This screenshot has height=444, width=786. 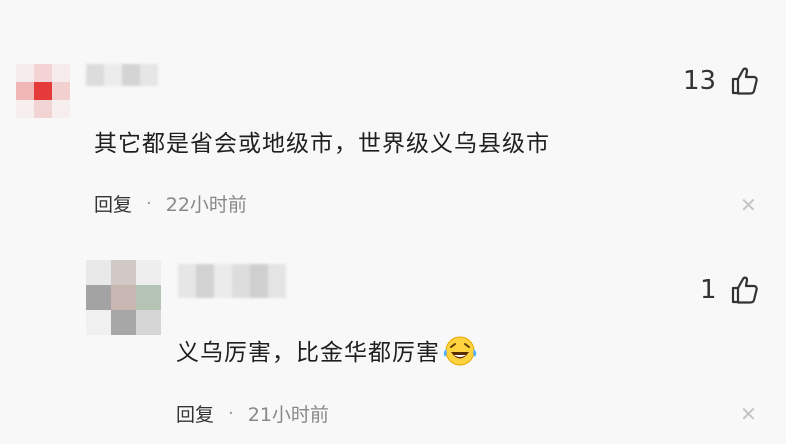 I want to click on laughing-tears-emoji-icon, so click(x=460, y=354).